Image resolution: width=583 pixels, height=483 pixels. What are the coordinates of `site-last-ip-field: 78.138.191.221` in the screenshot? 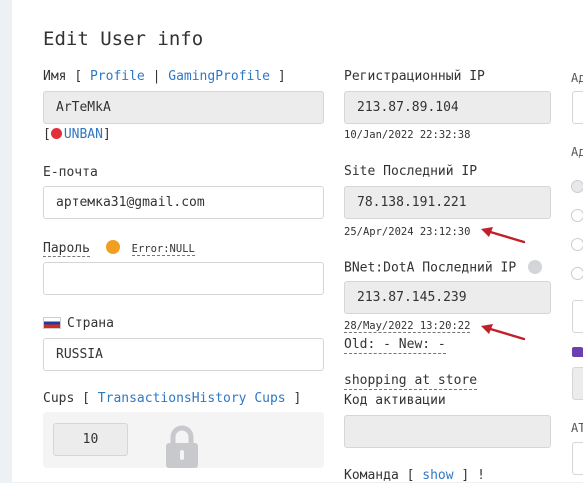 It's located at (447, 202).